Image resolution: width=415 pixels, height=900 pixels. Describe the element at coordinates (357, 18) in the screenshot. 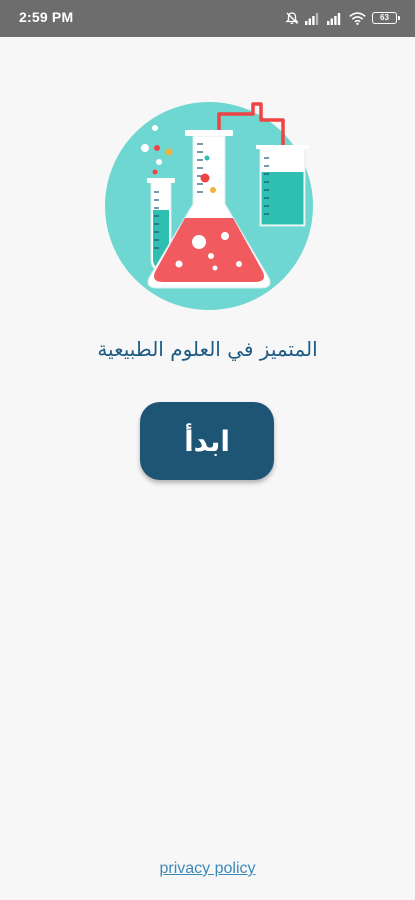

I see `wifi-icon` at that location.